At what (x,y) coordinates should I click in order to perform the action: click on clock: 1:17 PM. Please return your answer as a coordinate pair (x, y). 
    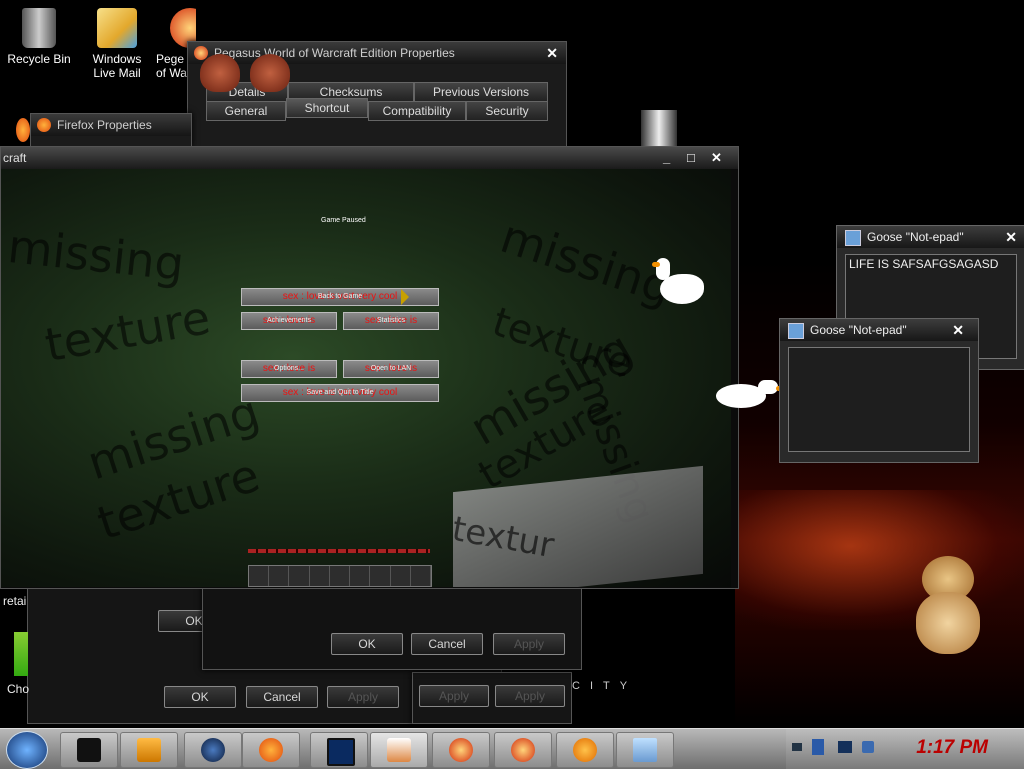
    Looking at the image, I should click on (952, 748).